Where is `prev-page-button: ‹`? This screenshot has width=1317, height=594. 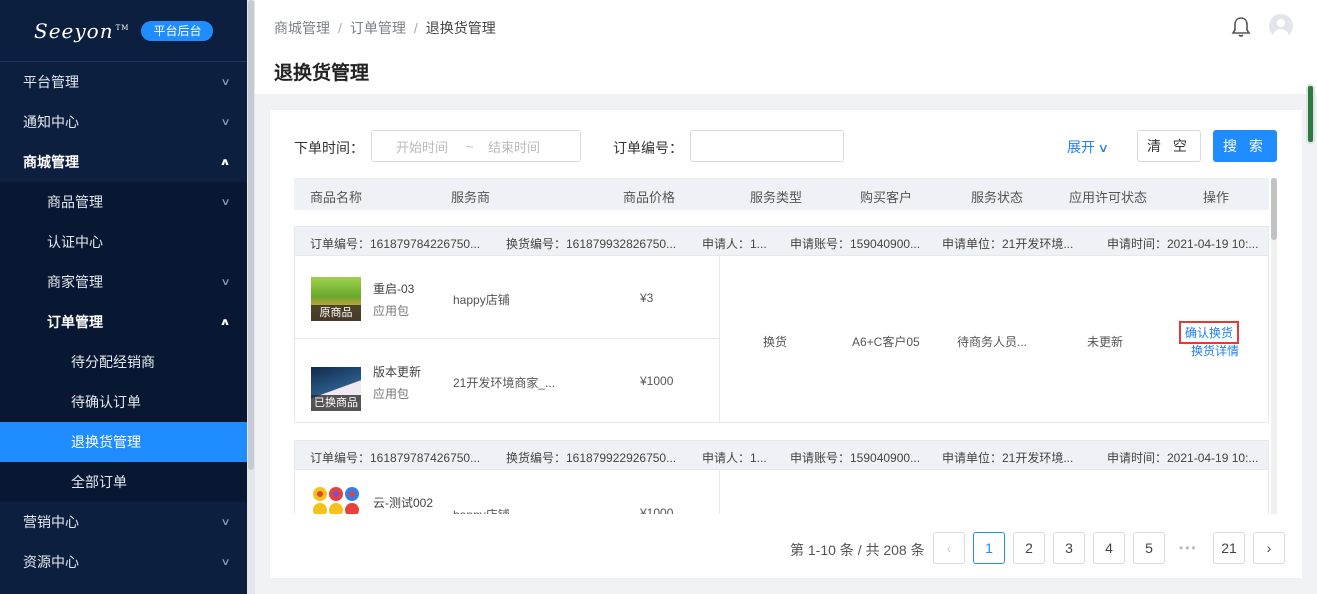
prev-page-button: ‹ is located at coordinates (949, 548).